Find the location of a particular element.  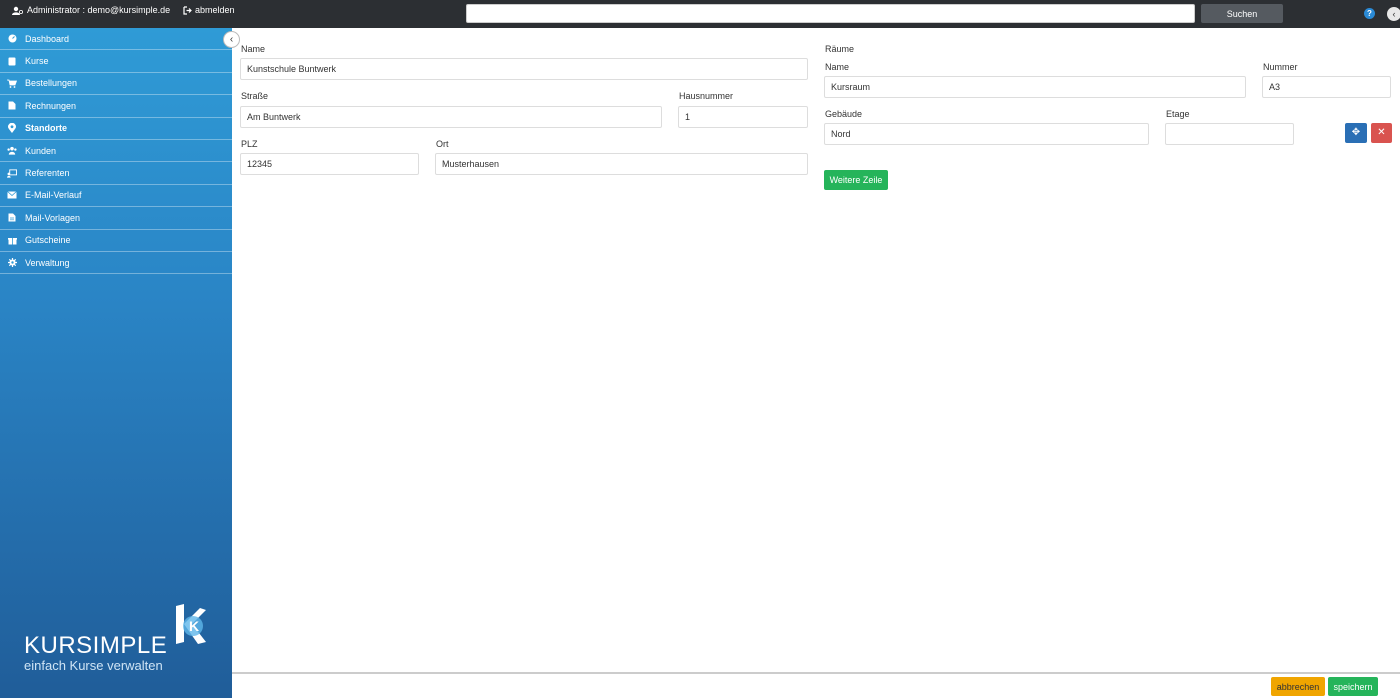

user-info: Administrator : demo@kursimple.de is located at coordinates (91, 10).